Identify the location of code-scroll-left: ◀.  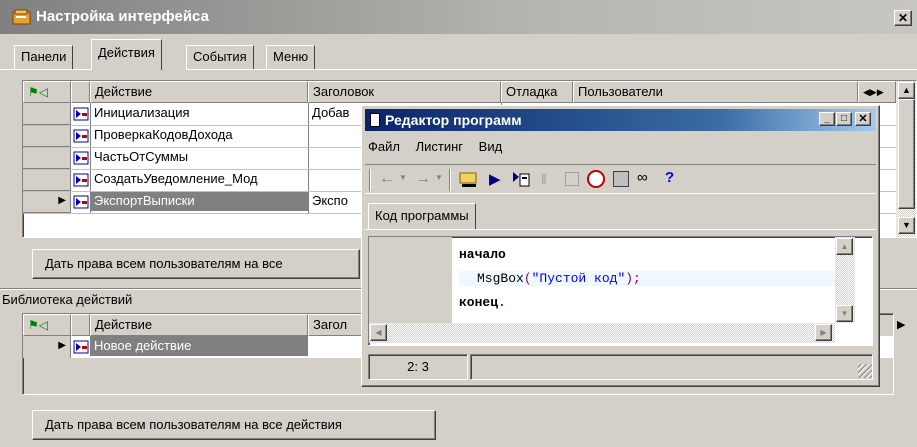
(378, 332).